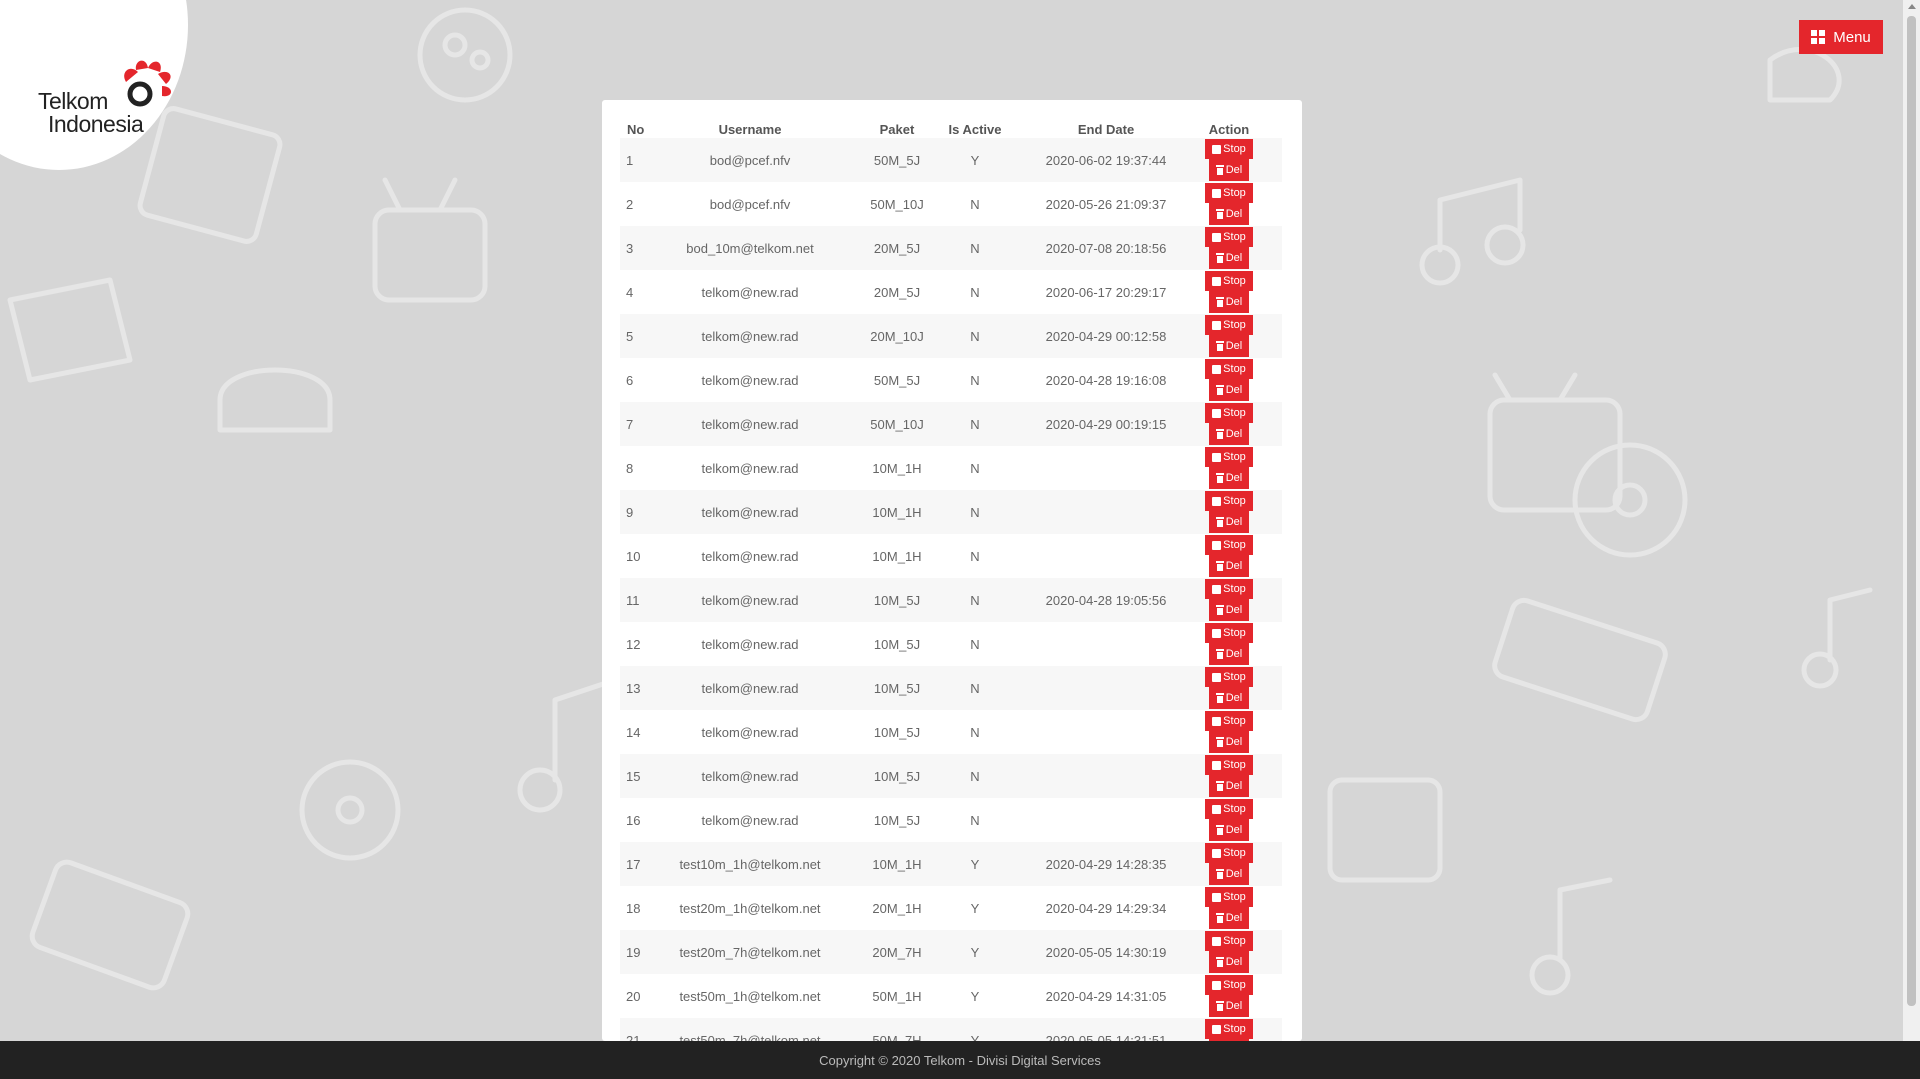 This screenshot has width=1920, height=1079. I want to click on cell-end-date: 2020-05-05 14:31:51, so click(1106, 1037).